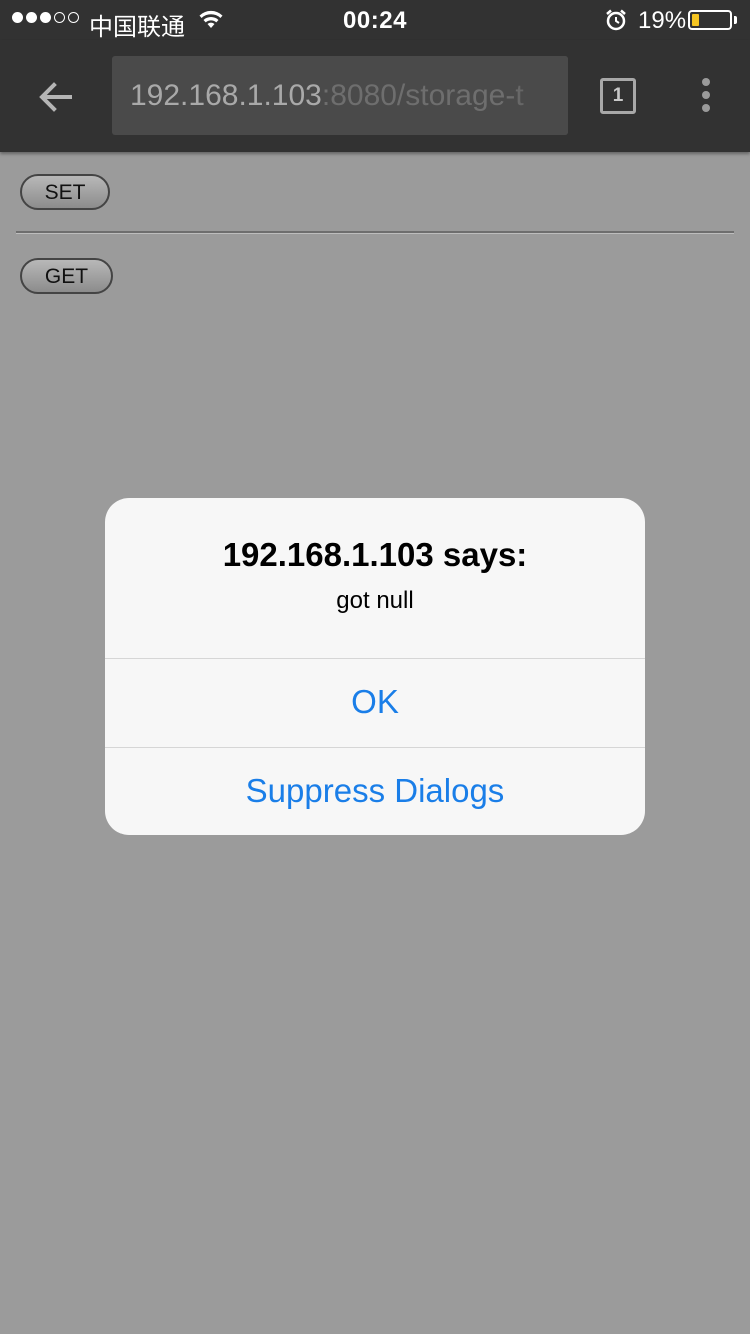  I want to click on back-button, so click(56, 98).